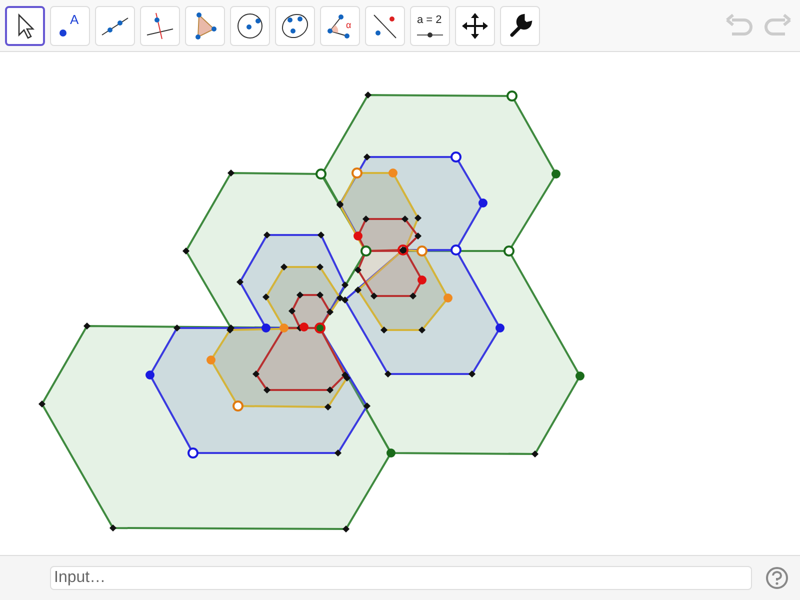 The width and height of the screenshot is (800, 600). Describe the element at coordinates (430, 34) in the screenshot. I see `slider-icon` at that location.